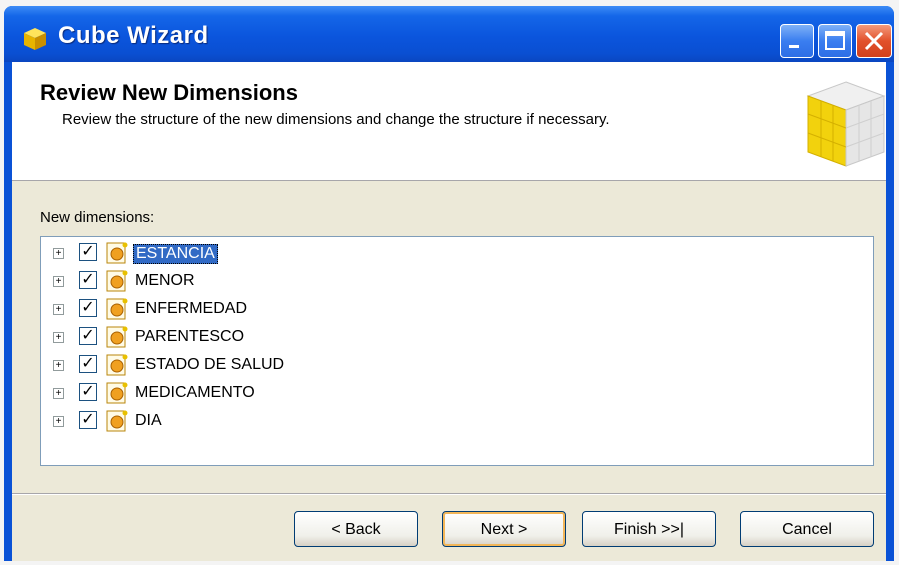  I want to click on maximize-icon, so click(835, 40).